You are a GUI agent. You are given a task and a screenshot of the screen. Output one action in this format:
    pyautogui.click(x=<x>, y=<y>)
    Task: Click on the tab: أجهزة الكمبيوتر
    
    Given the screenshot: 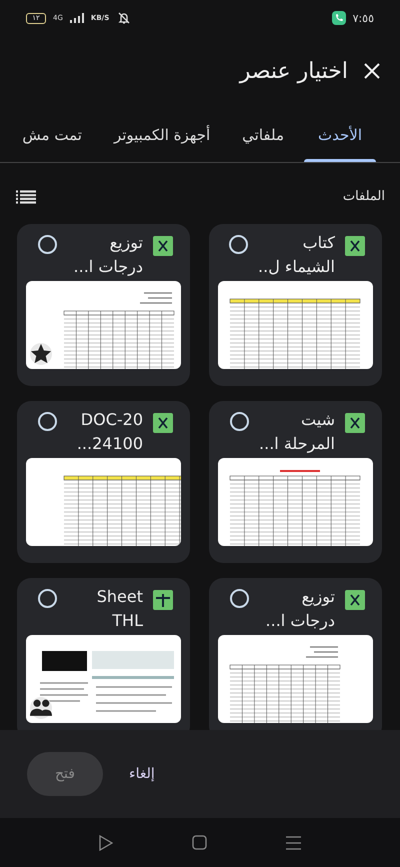 What is the action you would take?
    pyautogui.click(x=162, y=135)
    